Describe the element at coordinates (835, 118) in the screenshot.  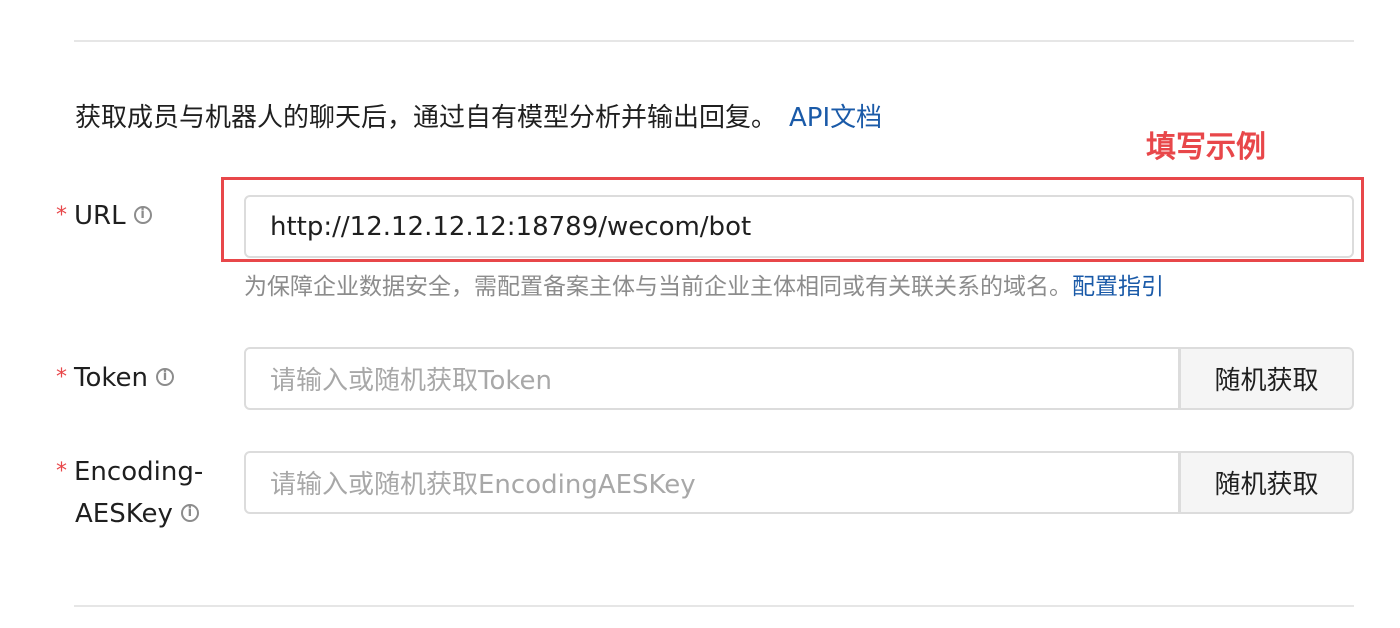
I see `api-doc-link: API文档` at that location.